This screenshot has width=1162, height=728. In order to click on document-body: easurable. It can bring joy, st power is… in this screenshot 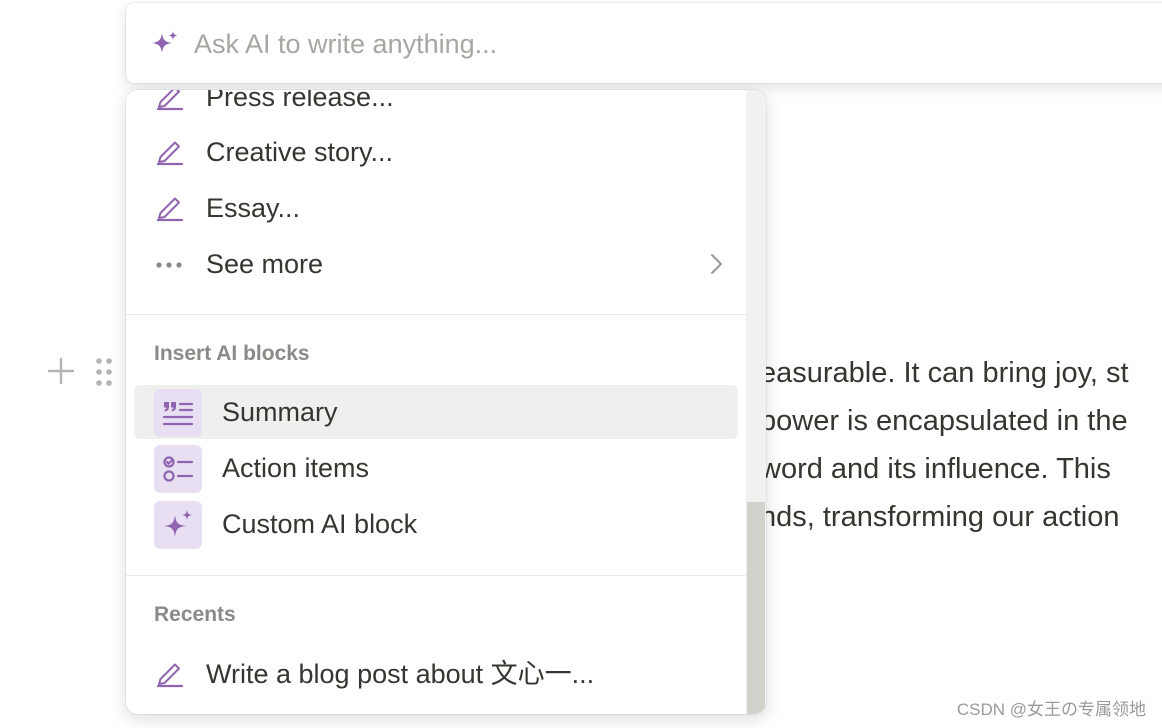, I will do `click(944, 445)`.